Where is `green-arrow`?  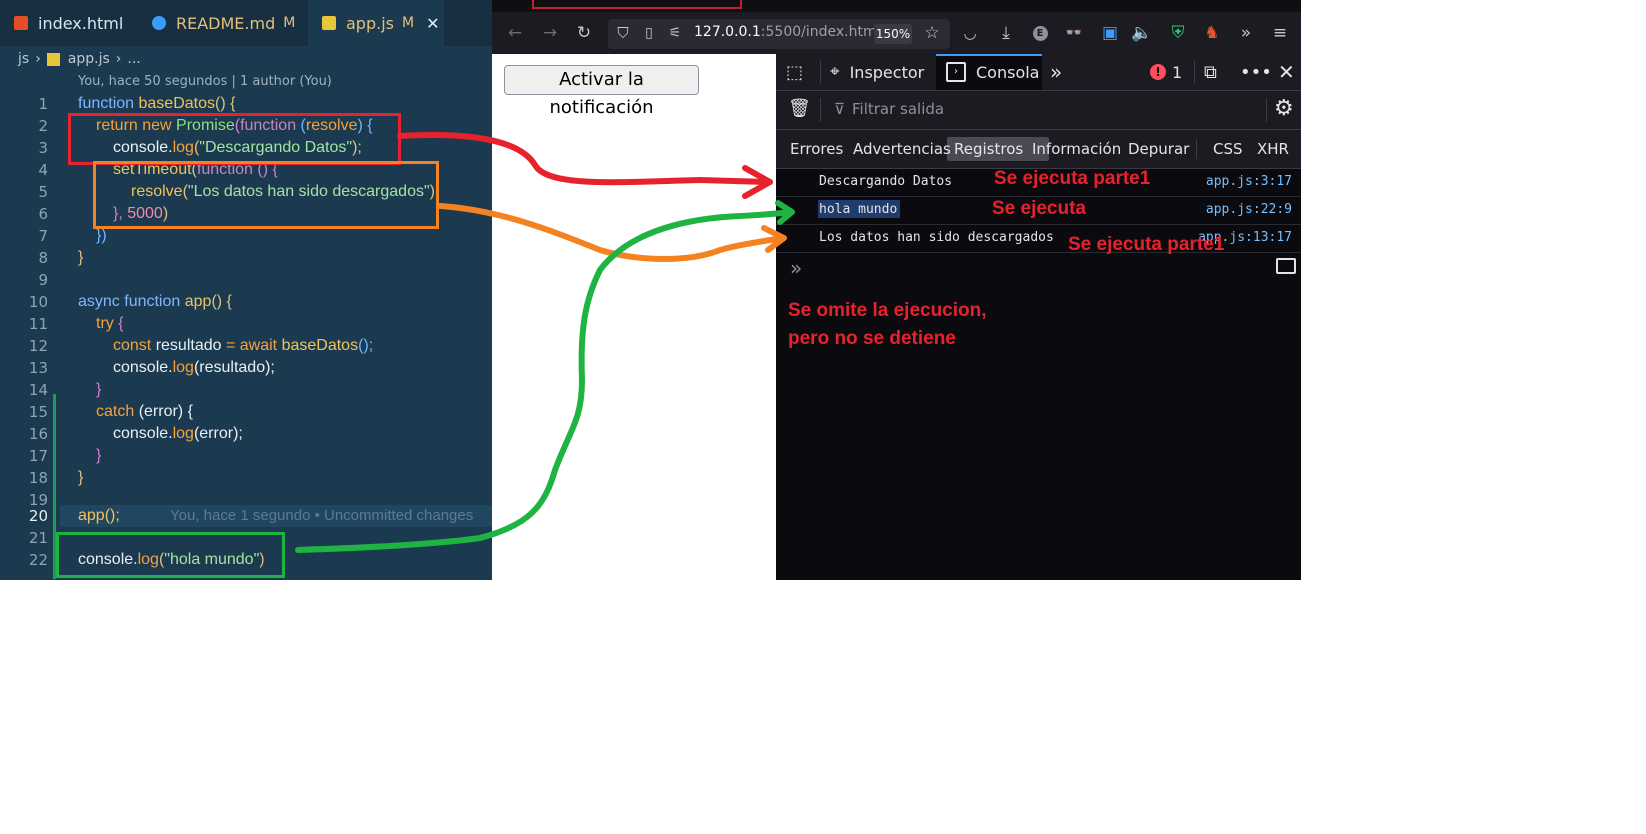
green-arrow is located at coordinates (544, 381).